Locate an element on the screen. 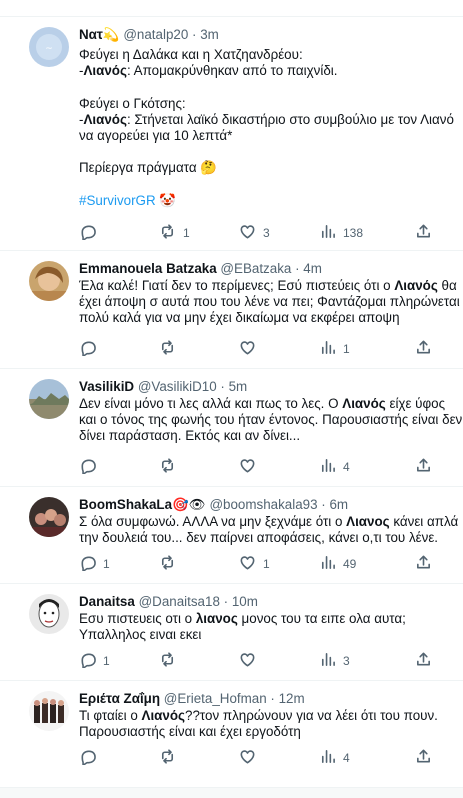 This screenshot has height=798, width=463. author-name: Εριέτα Ζαΐμη is located at coordinates (119, 698).